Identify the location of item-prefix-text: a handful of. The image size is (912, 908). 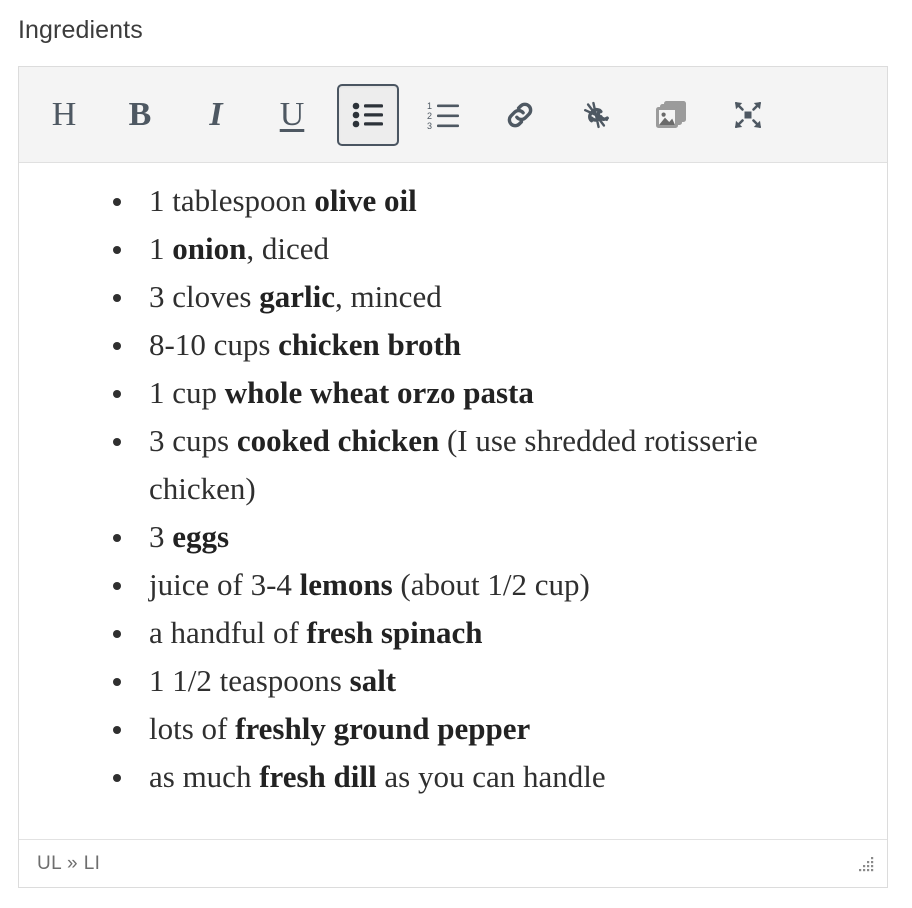
(228, 632).